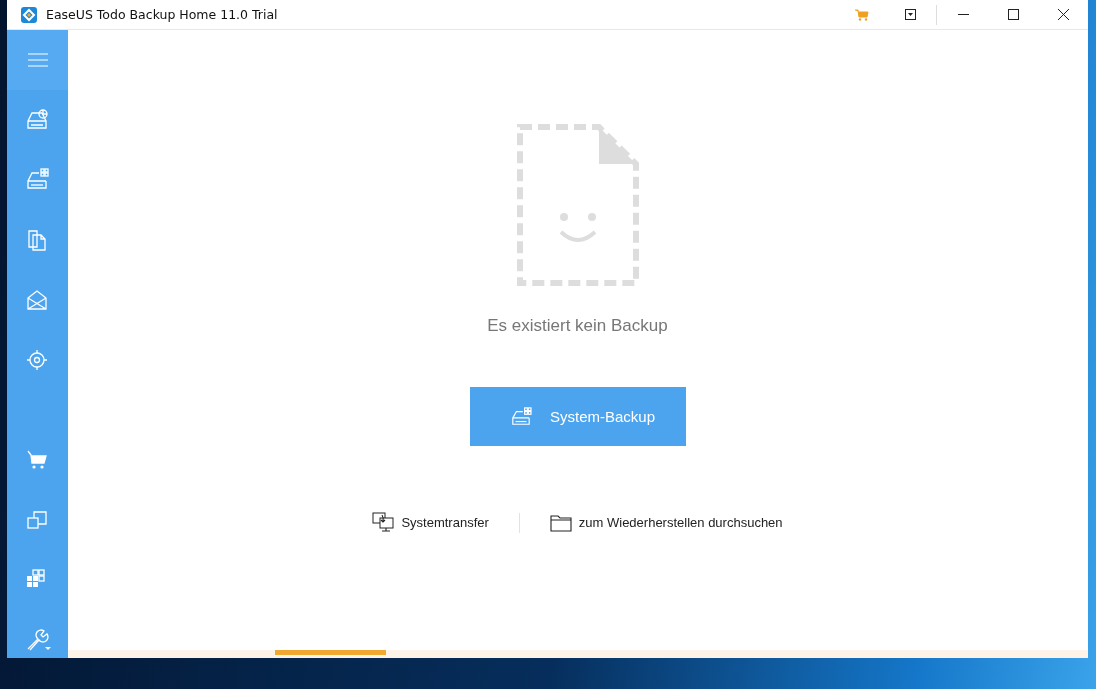  I want to click on cart-icon, so click(861, 14).